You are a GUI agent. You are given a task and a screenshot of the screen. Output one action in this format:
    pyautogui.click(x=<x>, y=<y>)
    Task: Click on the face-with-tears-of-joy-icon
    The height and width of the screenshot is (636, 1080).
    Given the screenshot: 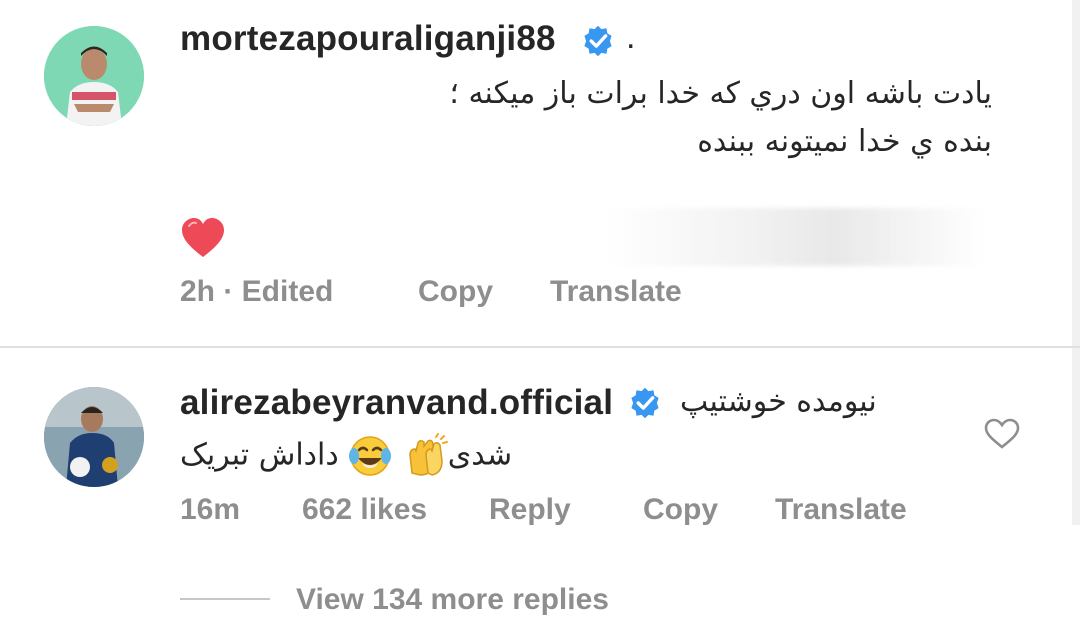 What is the action you would take?
    pyautogui.click(x=370, y=456)
    